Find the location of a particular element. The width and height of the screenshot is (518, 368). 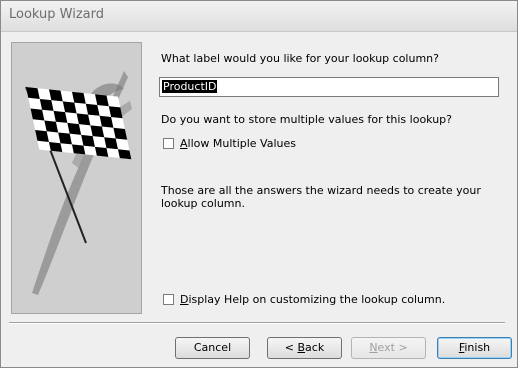

button-separator is located at coordinates (257, 323).